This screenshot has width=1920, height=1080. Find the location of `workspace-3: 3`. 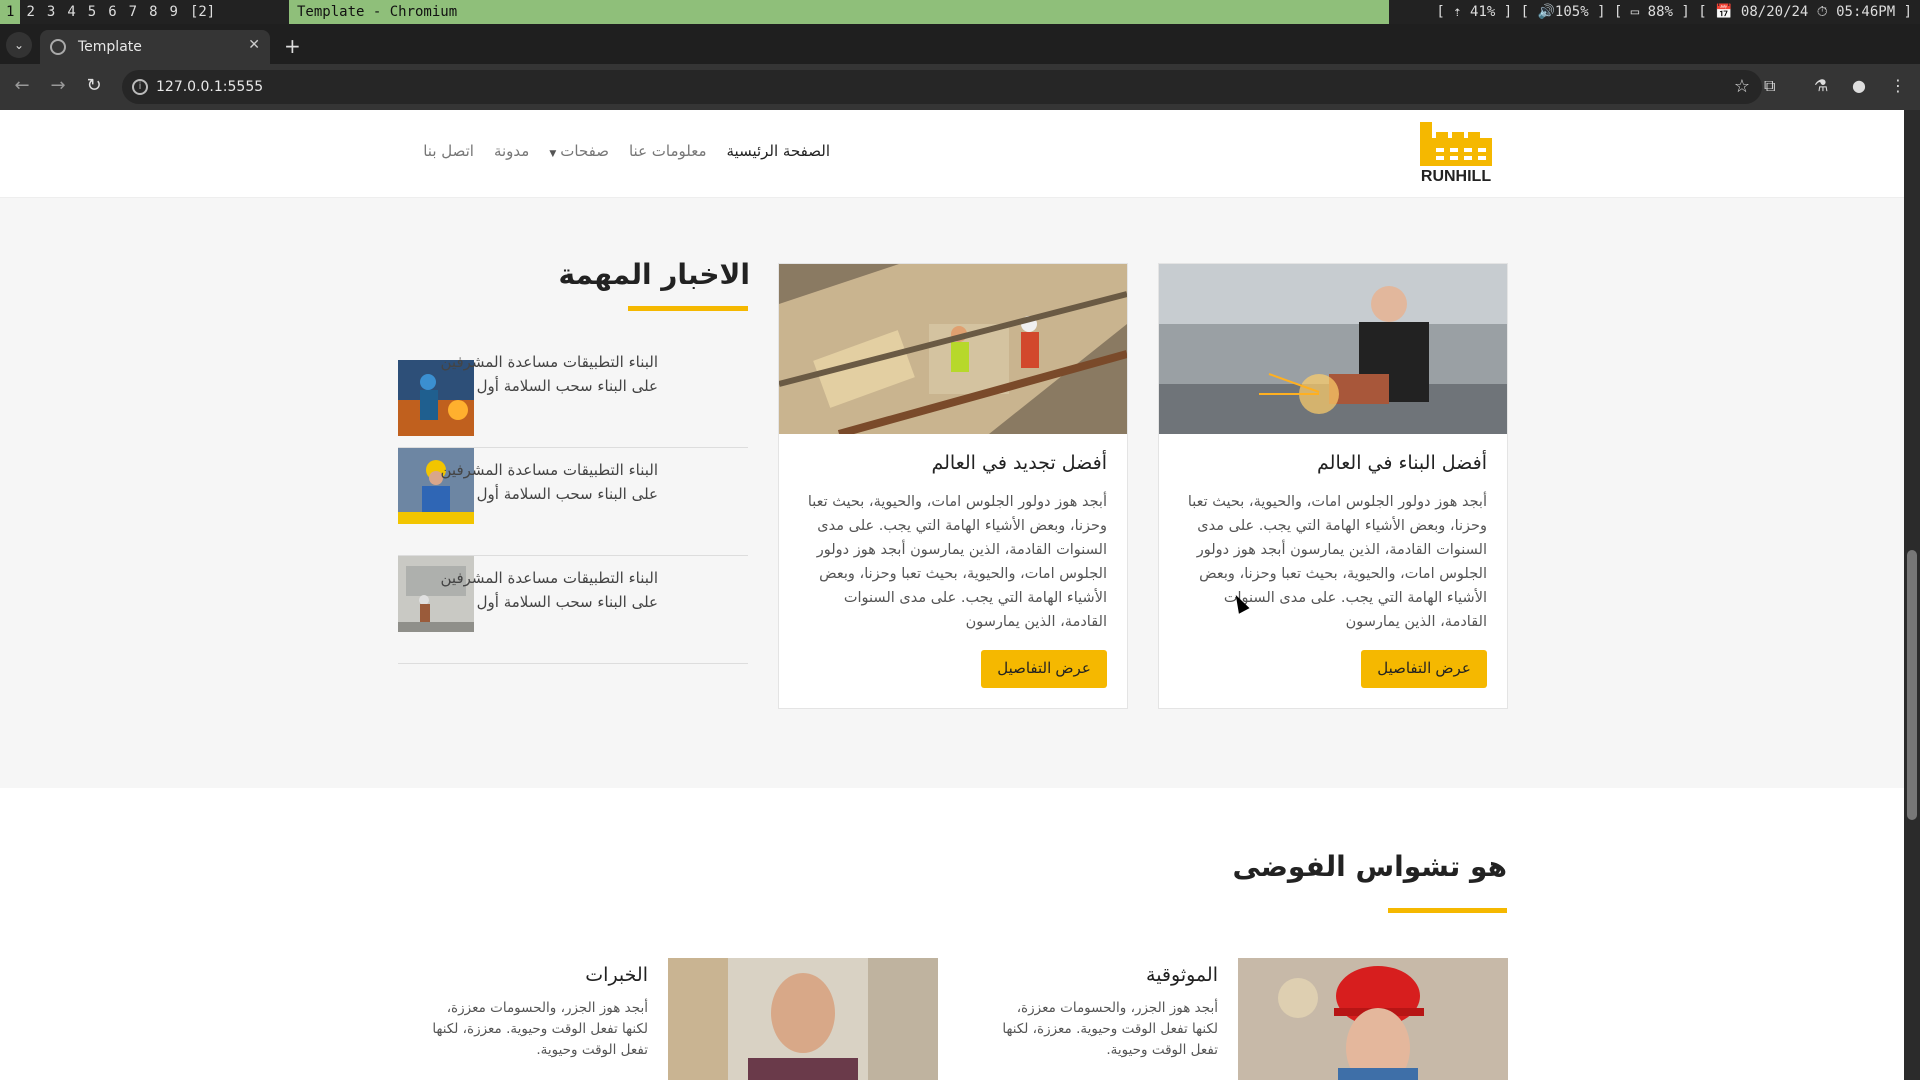

workspace-3: 3 is located at coordinates (51, 12).